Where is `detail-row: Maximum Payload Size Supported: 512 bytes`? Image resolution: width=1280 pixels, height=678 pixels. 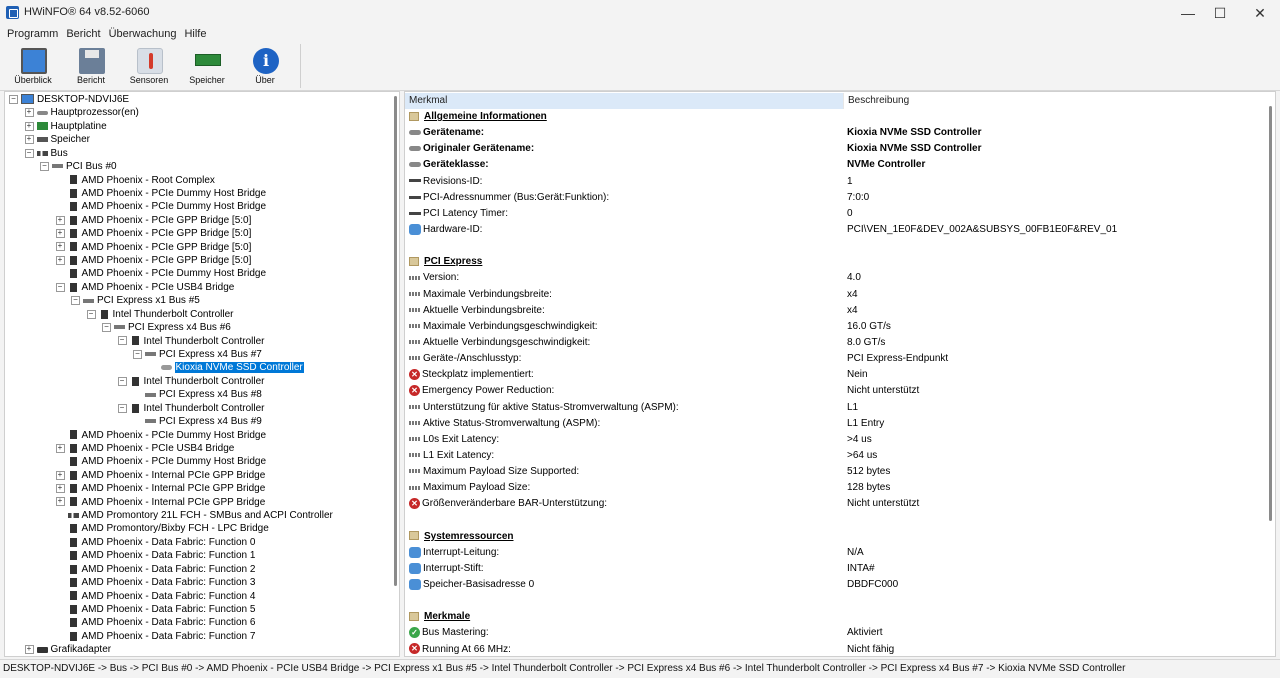 detail-row: Maximum Payload Size Supported: 512 bytes is located at coordinates (836, 472).